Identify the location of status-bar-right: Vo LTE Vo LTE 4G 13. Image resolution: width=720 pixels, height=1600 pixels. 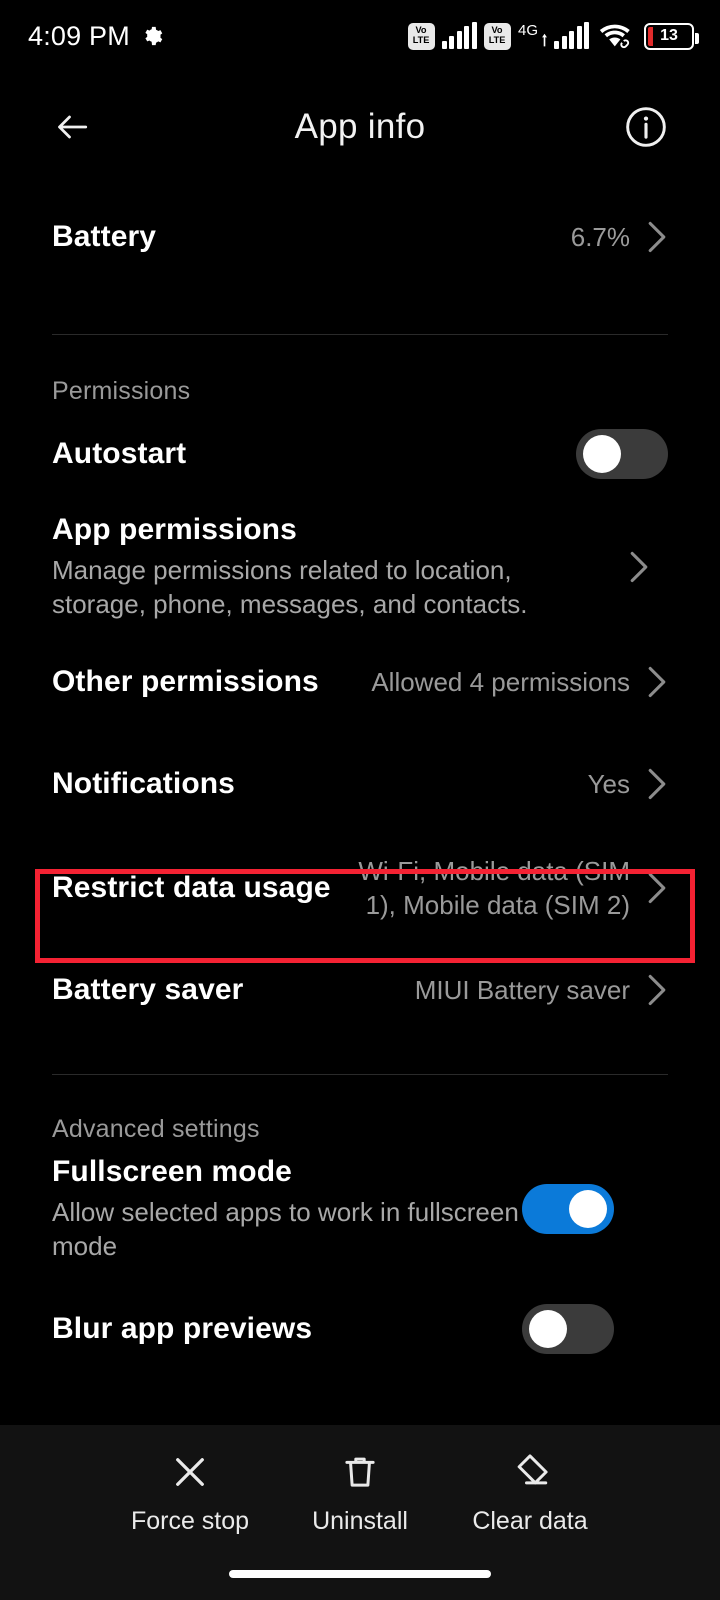
(553, 36).